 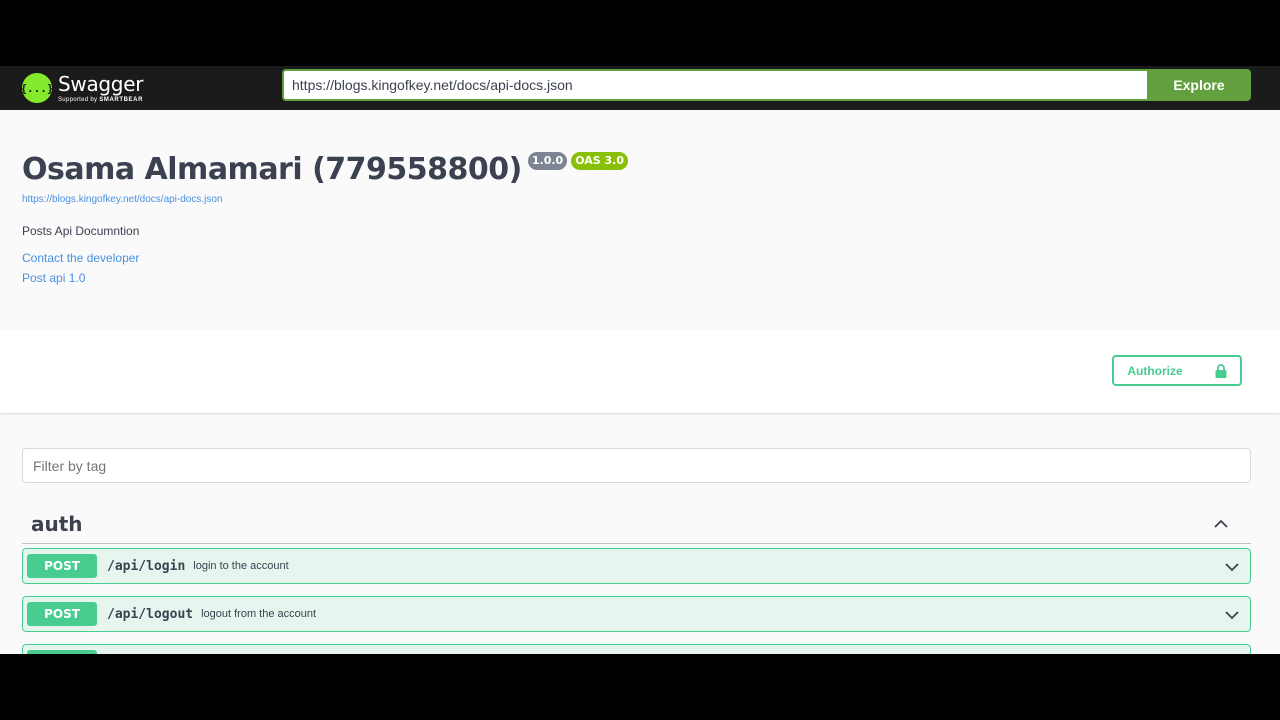 I want to click on authorize-button: Authorize, so click(x=1177, y=370).